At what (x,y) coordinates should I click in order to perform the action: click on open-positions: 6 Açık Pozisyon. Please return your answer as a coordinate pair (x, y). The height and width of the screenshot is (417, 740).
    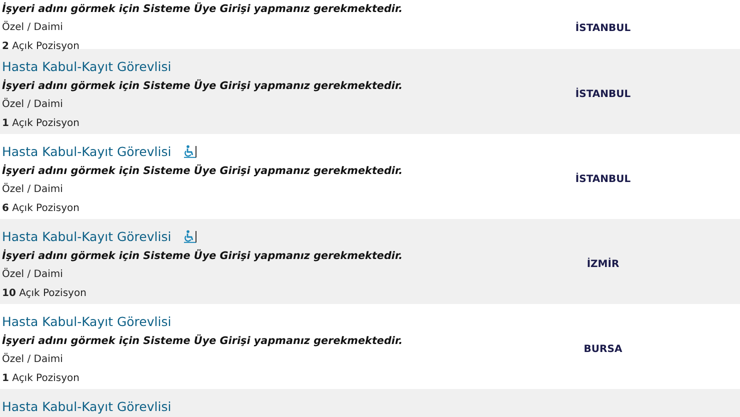
    Looking at the image, I should click on (41, 209).